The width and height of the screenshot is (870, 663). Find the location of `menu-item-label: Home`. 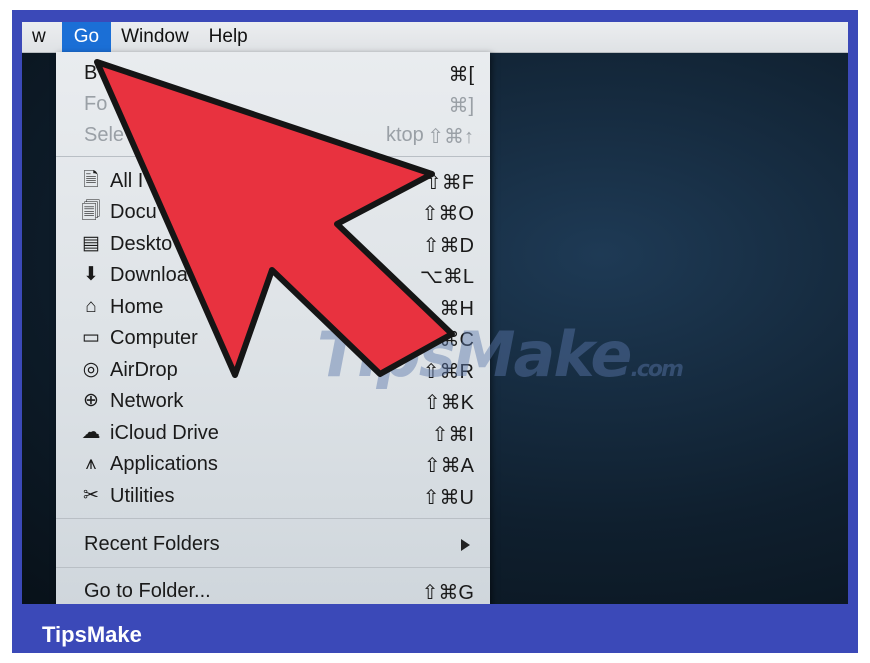

menu-item-label: Home is located at coordinates (137, 307).